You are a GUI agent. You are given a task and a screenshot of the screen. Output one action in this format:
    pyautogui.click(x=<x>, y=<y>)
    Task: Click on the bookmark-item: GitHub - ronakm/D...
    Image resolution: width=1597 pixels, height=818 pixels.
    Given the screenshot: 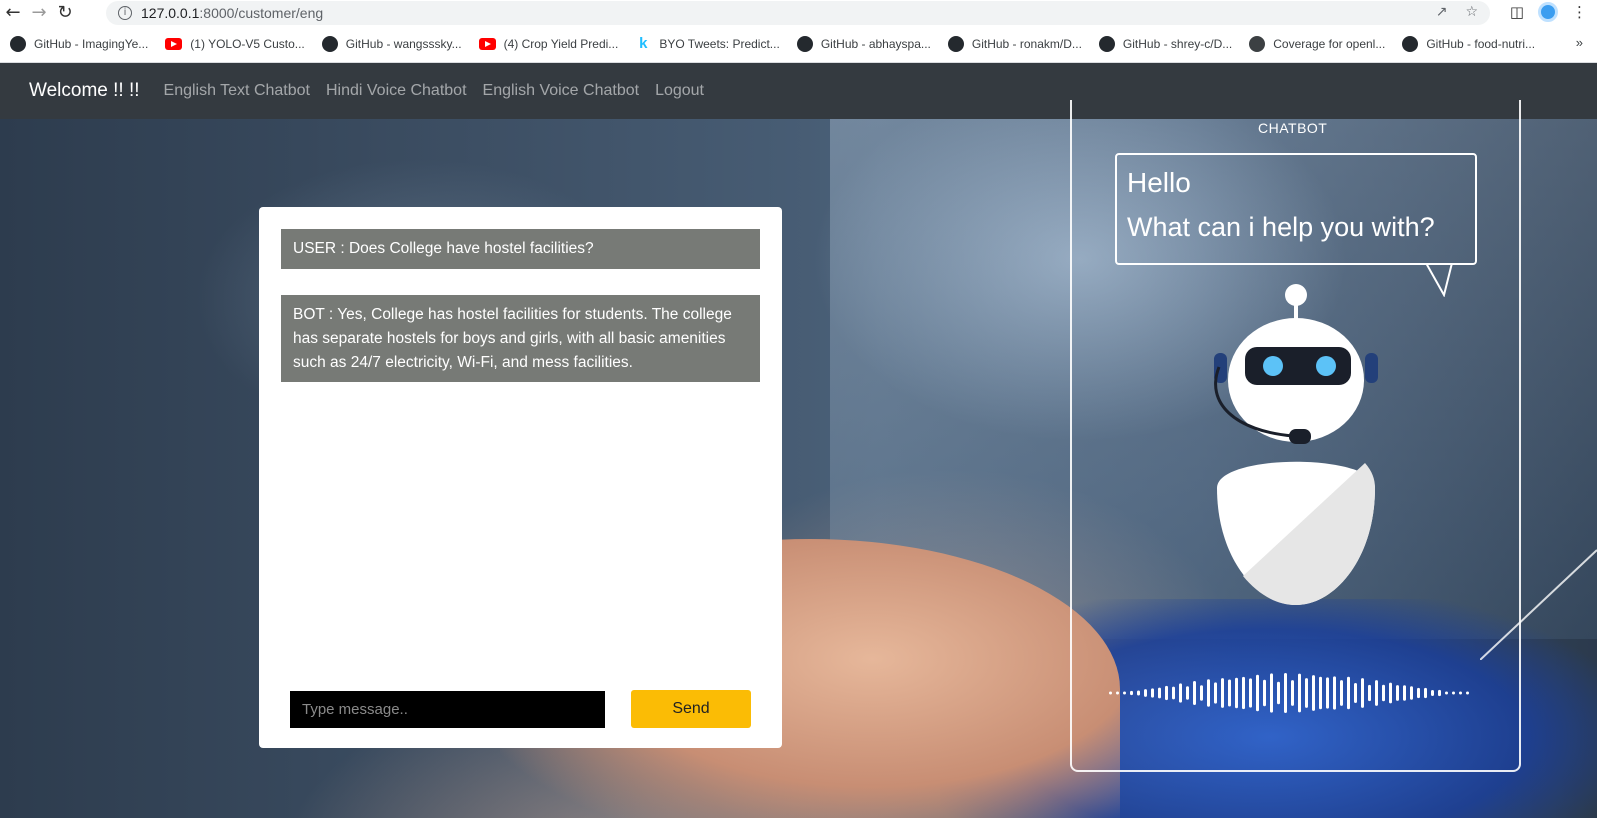 What is the action you would take?
    pyautogui.click(x=1014, y=43)
    